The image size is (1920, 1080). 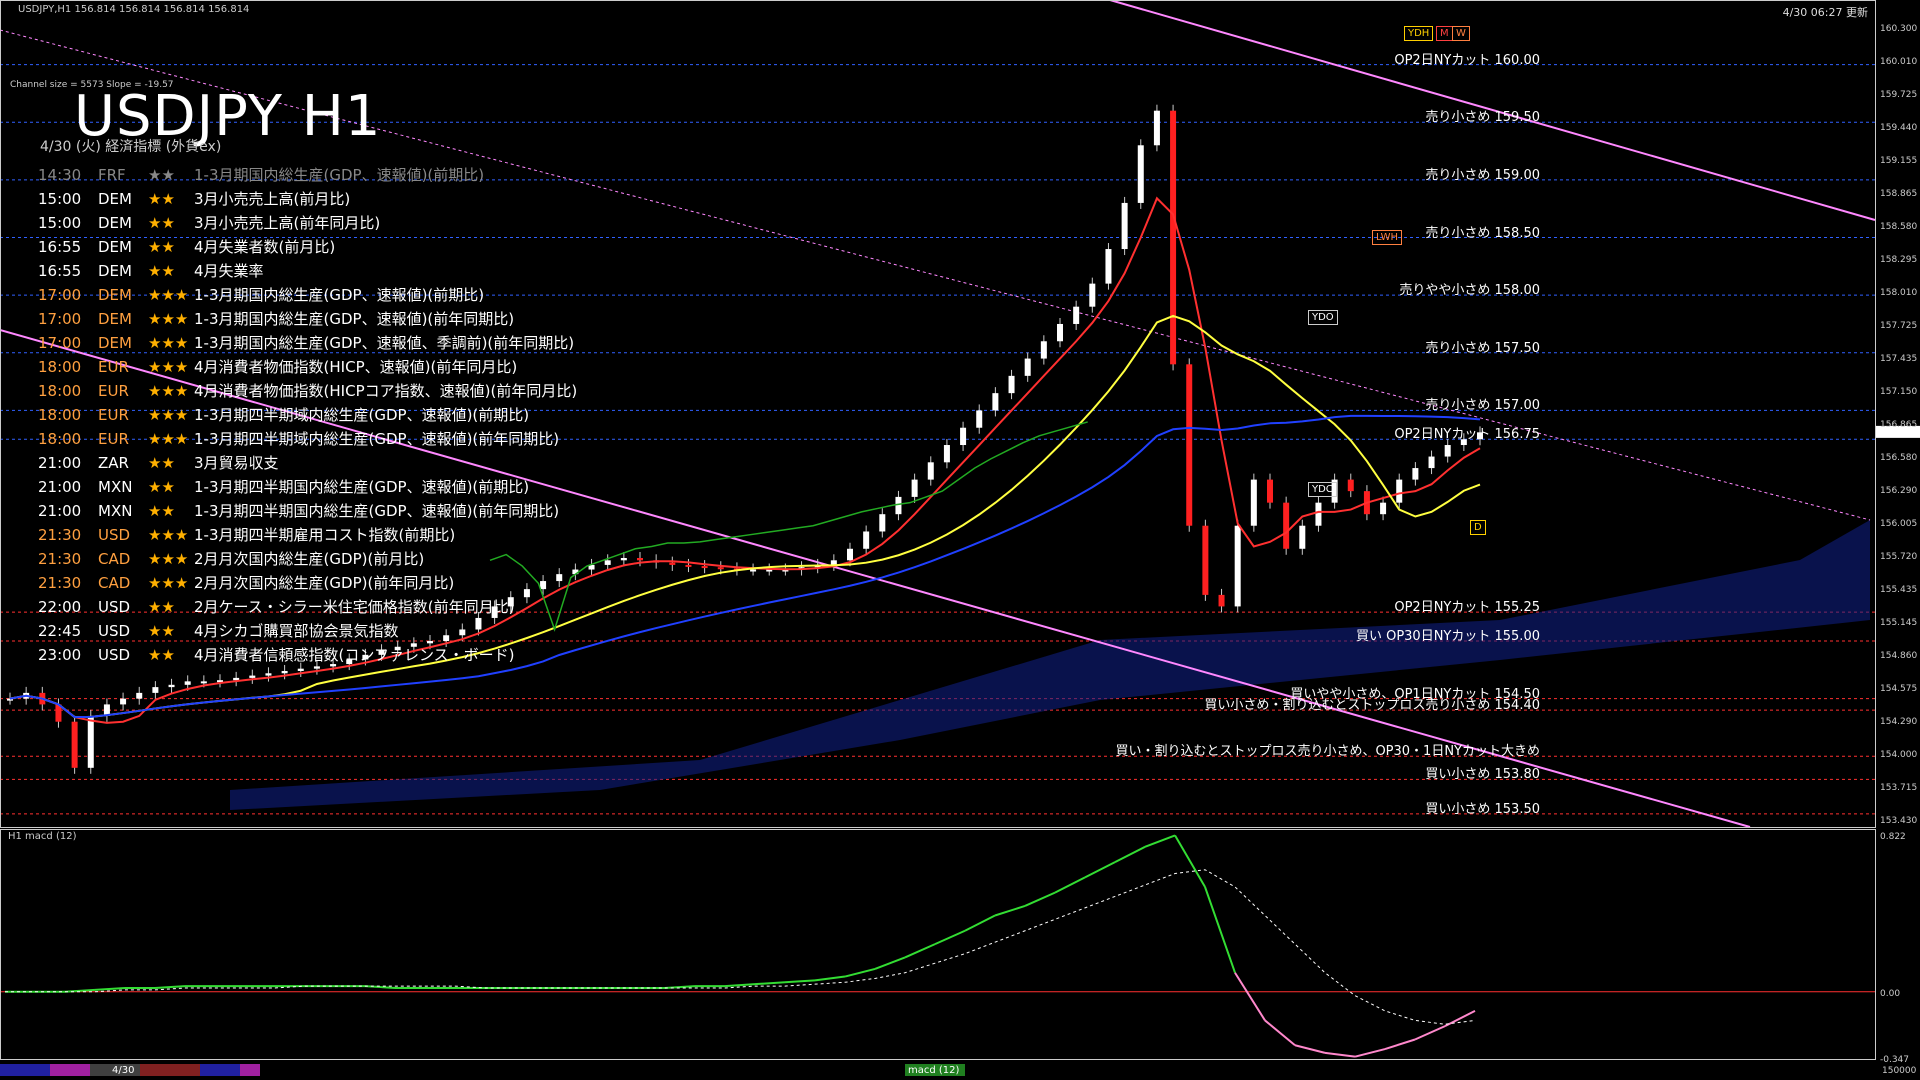 I want to click on y-tick-label: 155.435, so click(x=1899, y=589).